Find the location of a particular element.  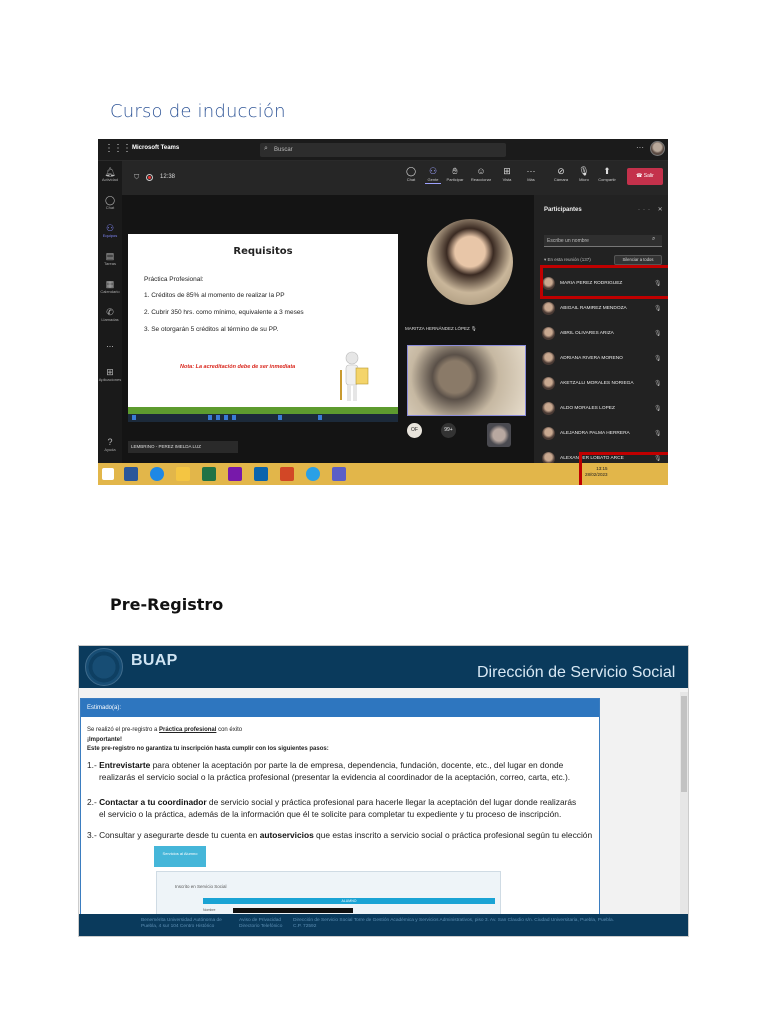

edge-icon is located at coordinates (313, 474).